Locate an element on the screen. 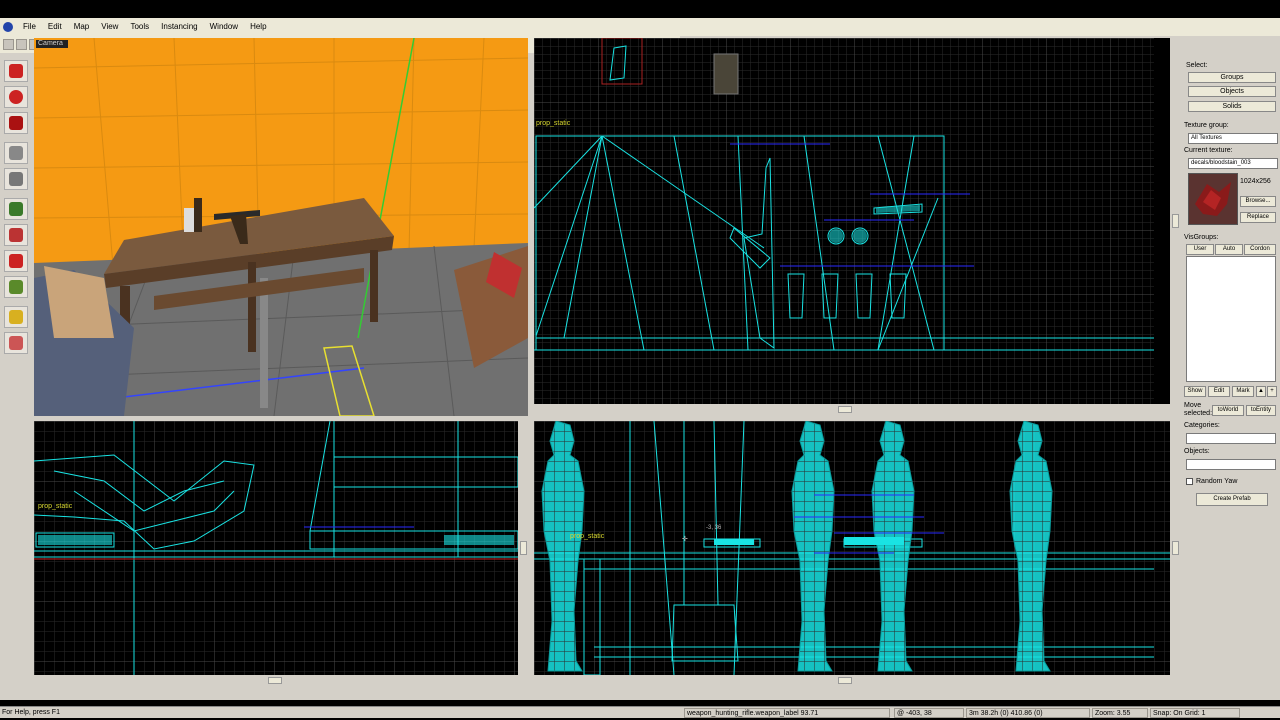 Image resolution: width=1280 pixels, height=720 pixels. show-button: Show is located at coordinates (1195, 391).